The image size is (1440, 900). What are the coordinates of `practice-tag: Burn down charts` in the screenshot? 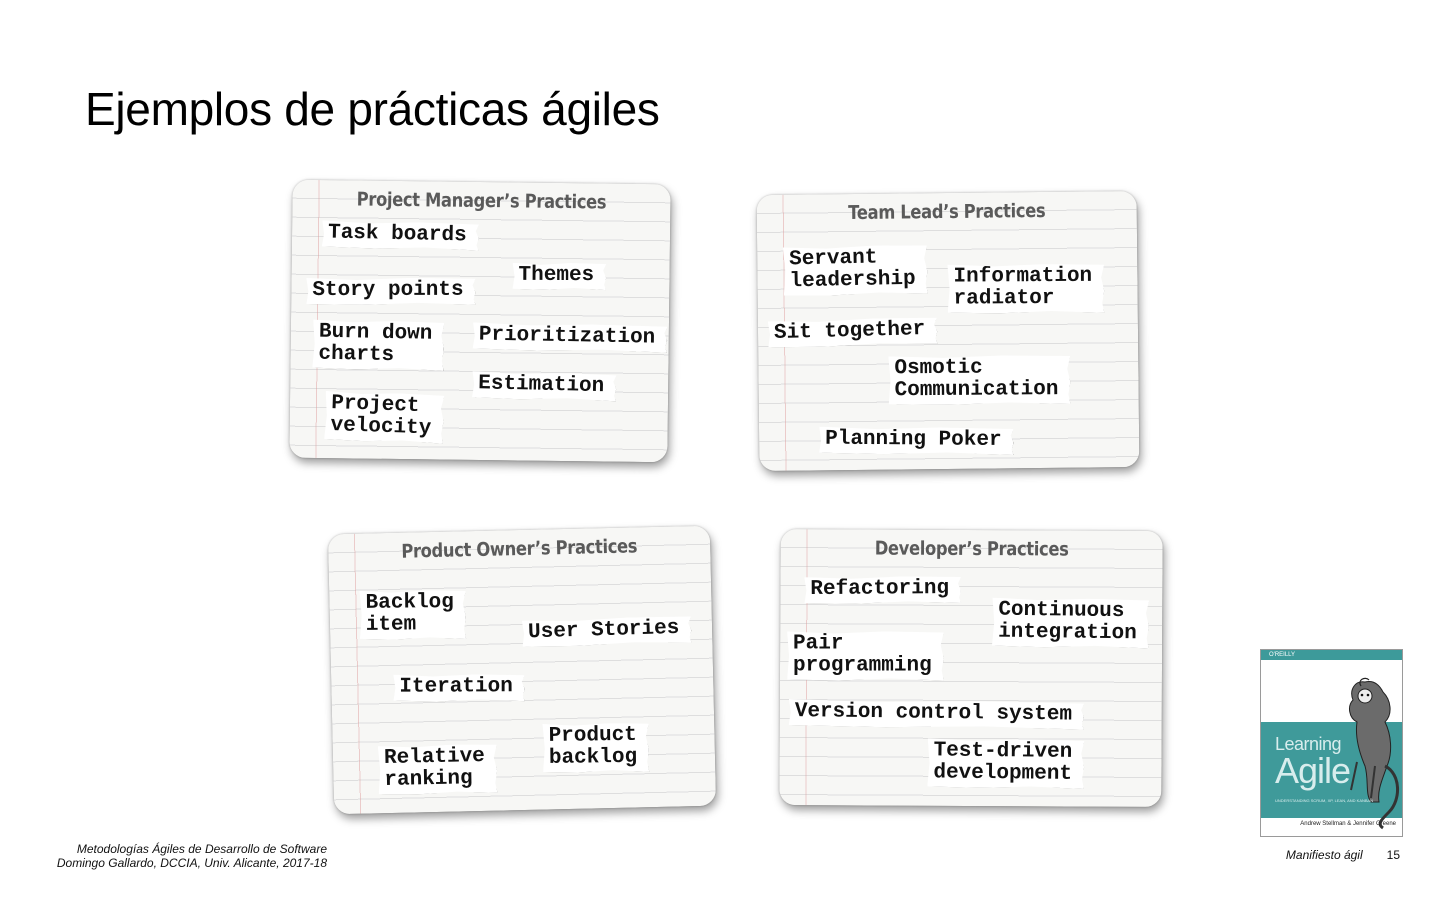 It's located at (378, 346).